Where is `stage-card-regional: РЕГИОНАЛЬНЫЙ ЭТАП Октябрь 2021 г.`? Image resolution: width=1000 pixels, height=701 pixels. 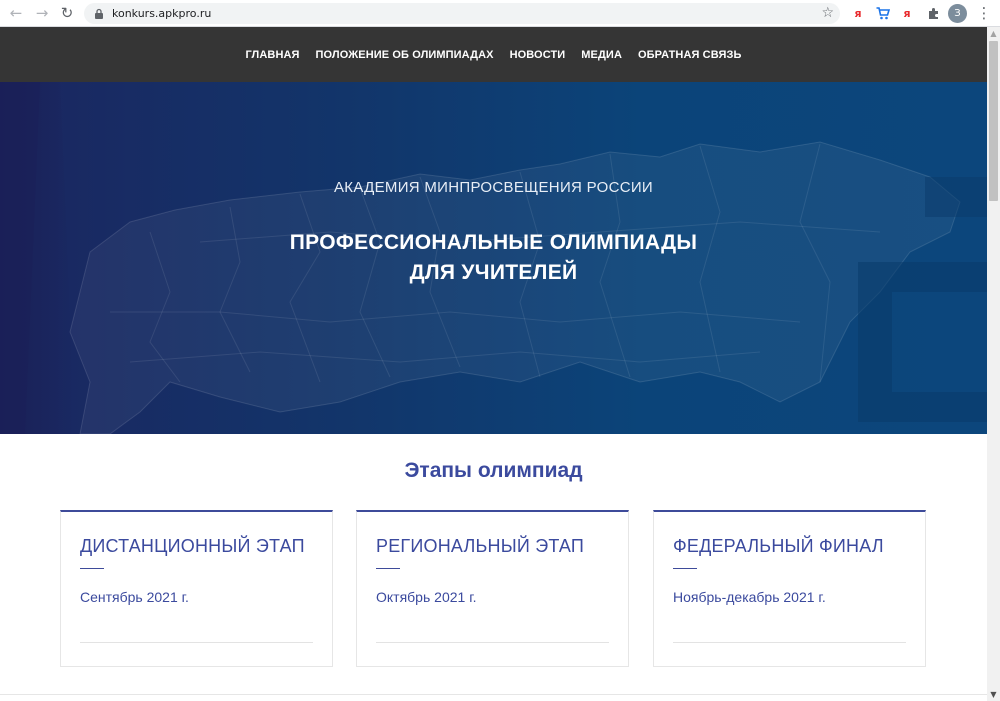 stage-card-regional: РЕГИОНАЛЬНЫЙ ЭТАП Октябрь 2021 г. is located at coordinates (492, 588).